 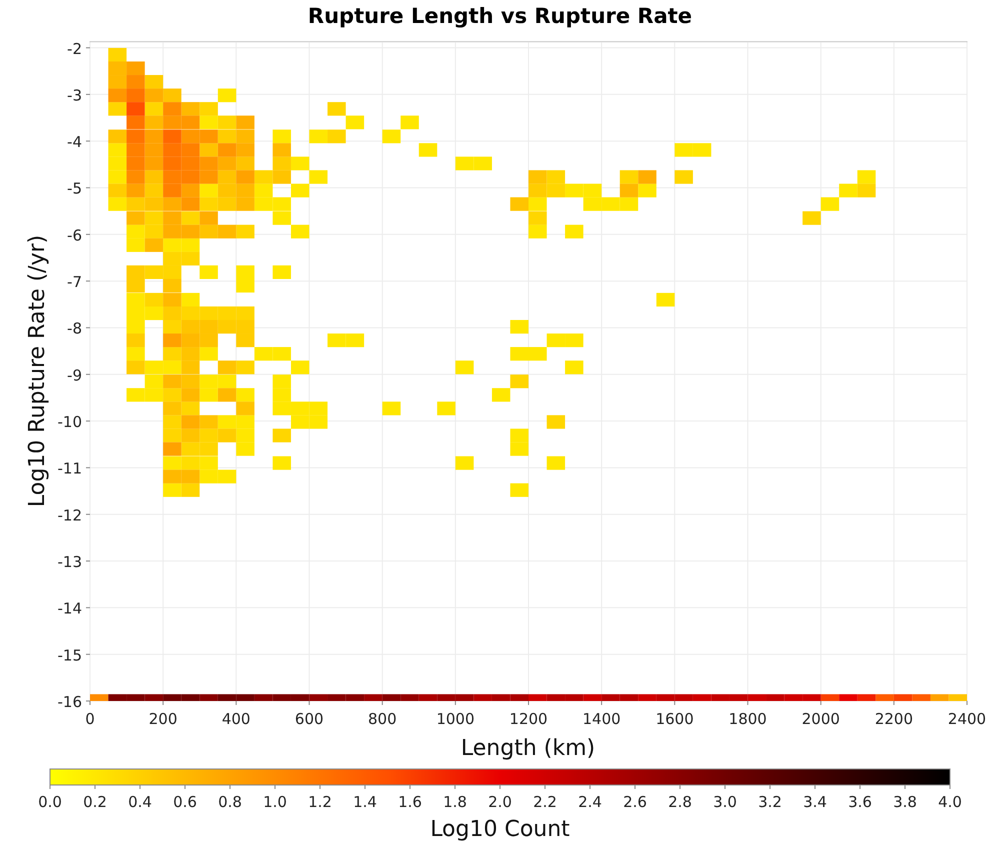 What do you see at coordinates (90, 719) in the screenshot?
I see `axis-tick-label: 0` at bounding box center [90, 719].